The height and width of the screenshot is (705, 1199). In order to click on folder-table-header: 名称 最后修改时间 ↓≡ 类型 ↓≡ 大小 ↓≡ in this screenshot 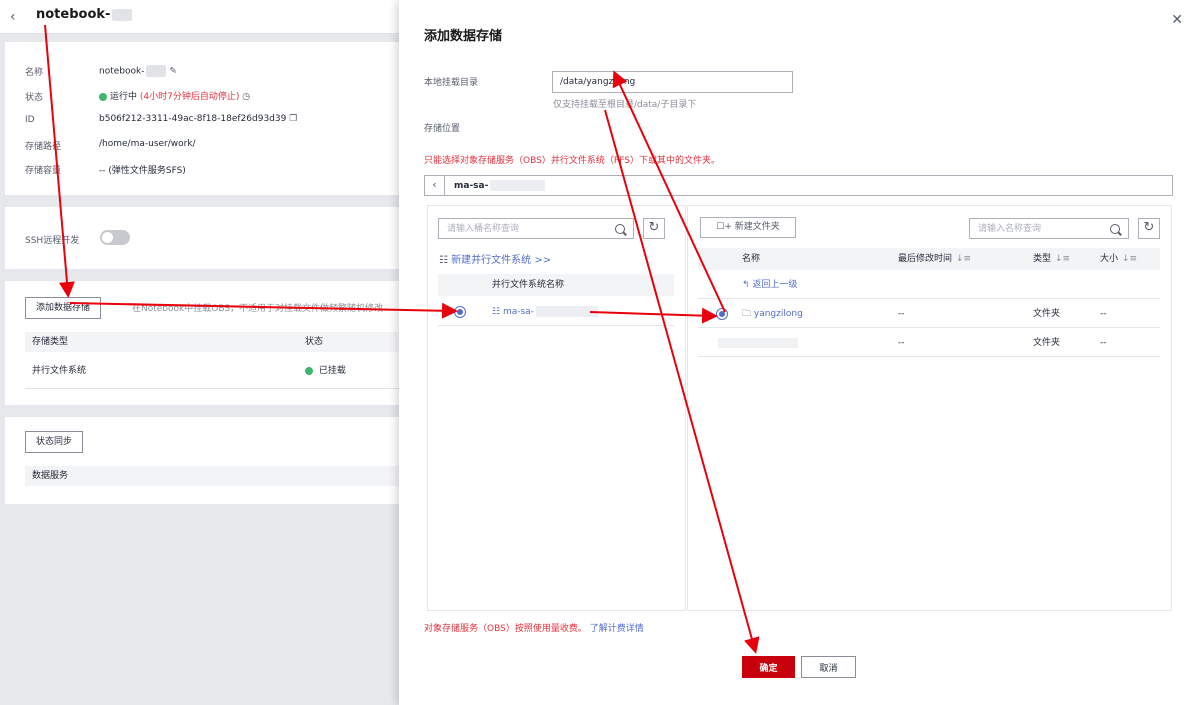, I will do `click(929, 259)`.